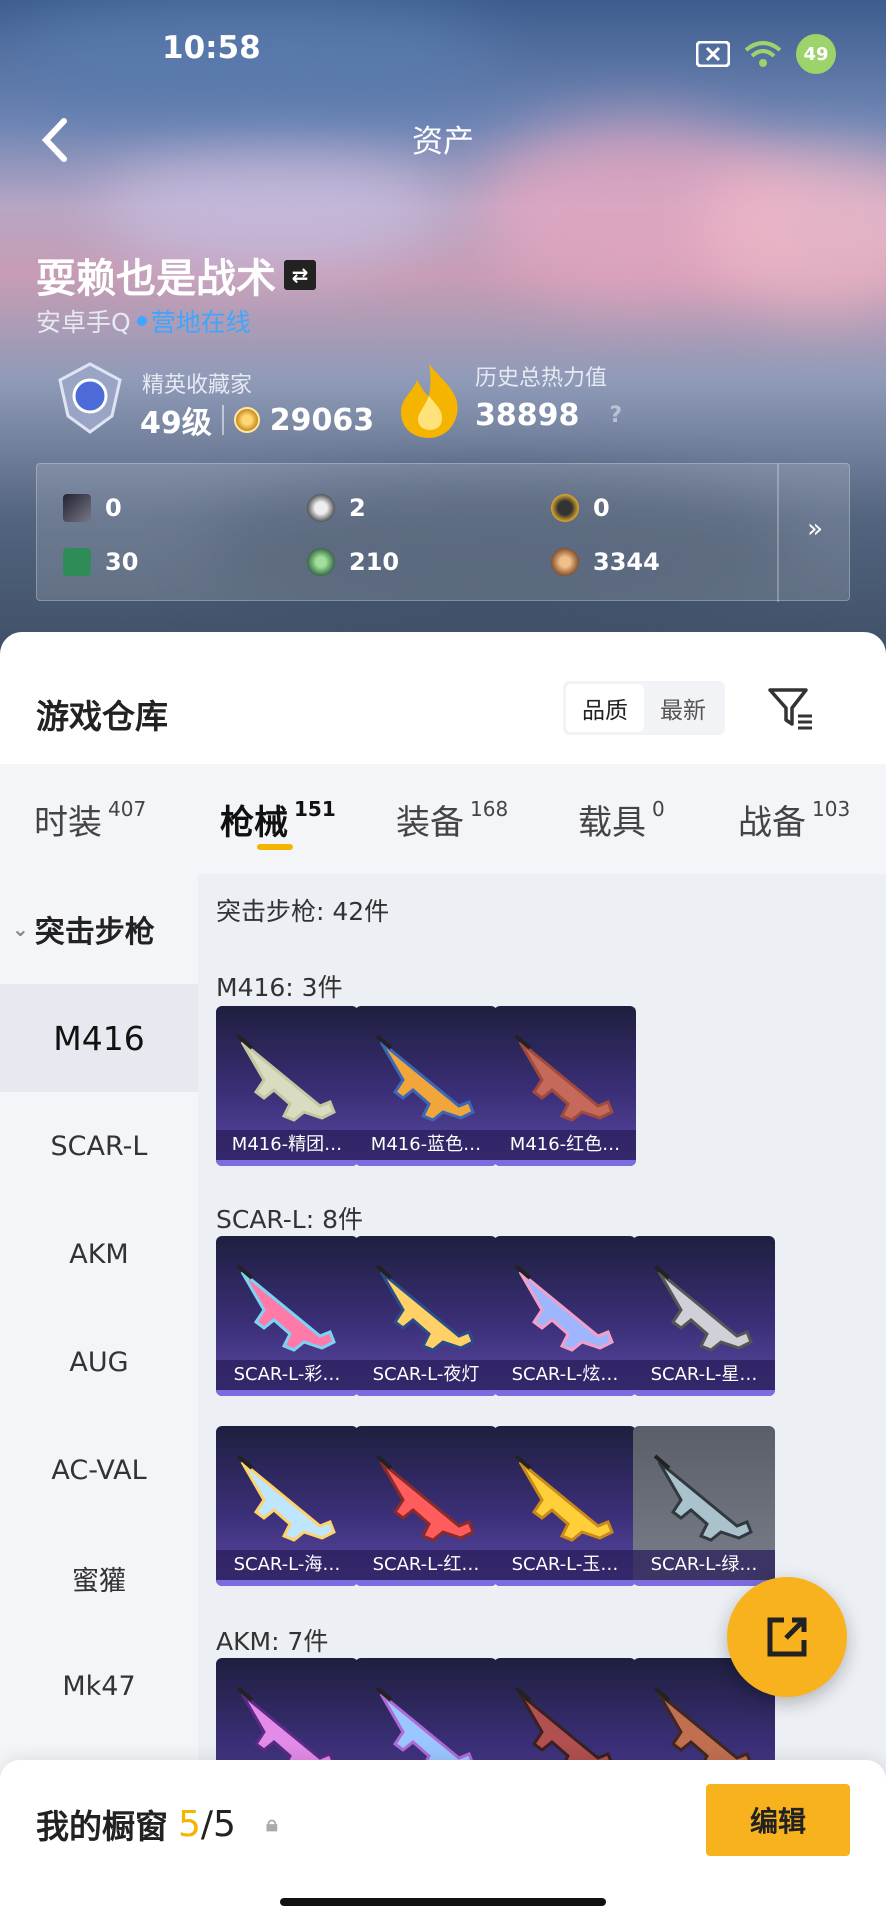 The height and width of the screenshot is (1920, 886). Describe the element at coordinates (77, 562) in the screenshot. I see `green-ticket-icon` at that location.